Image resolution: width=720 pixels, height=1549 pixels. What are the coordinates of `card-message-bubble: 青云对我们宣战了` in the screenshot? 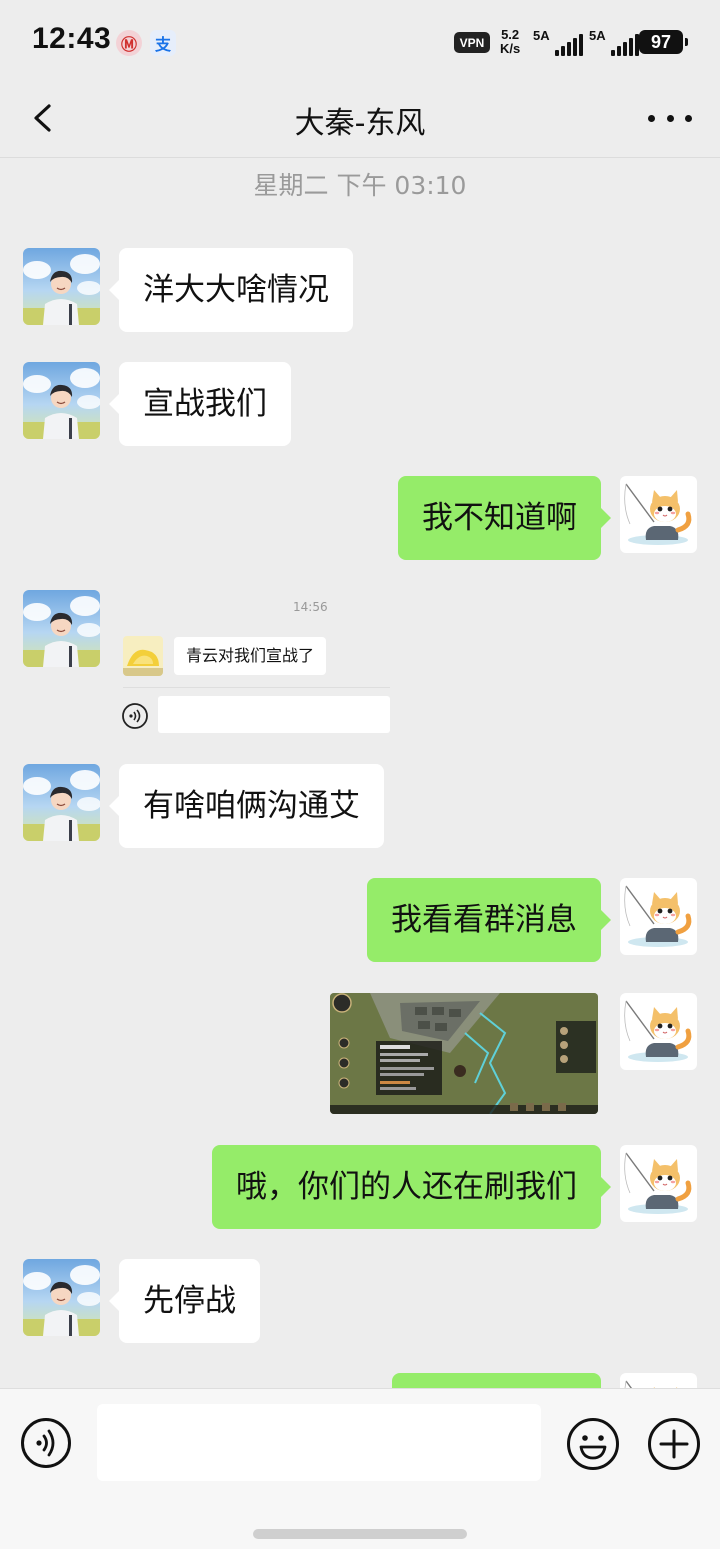 It's located at (250, 656).